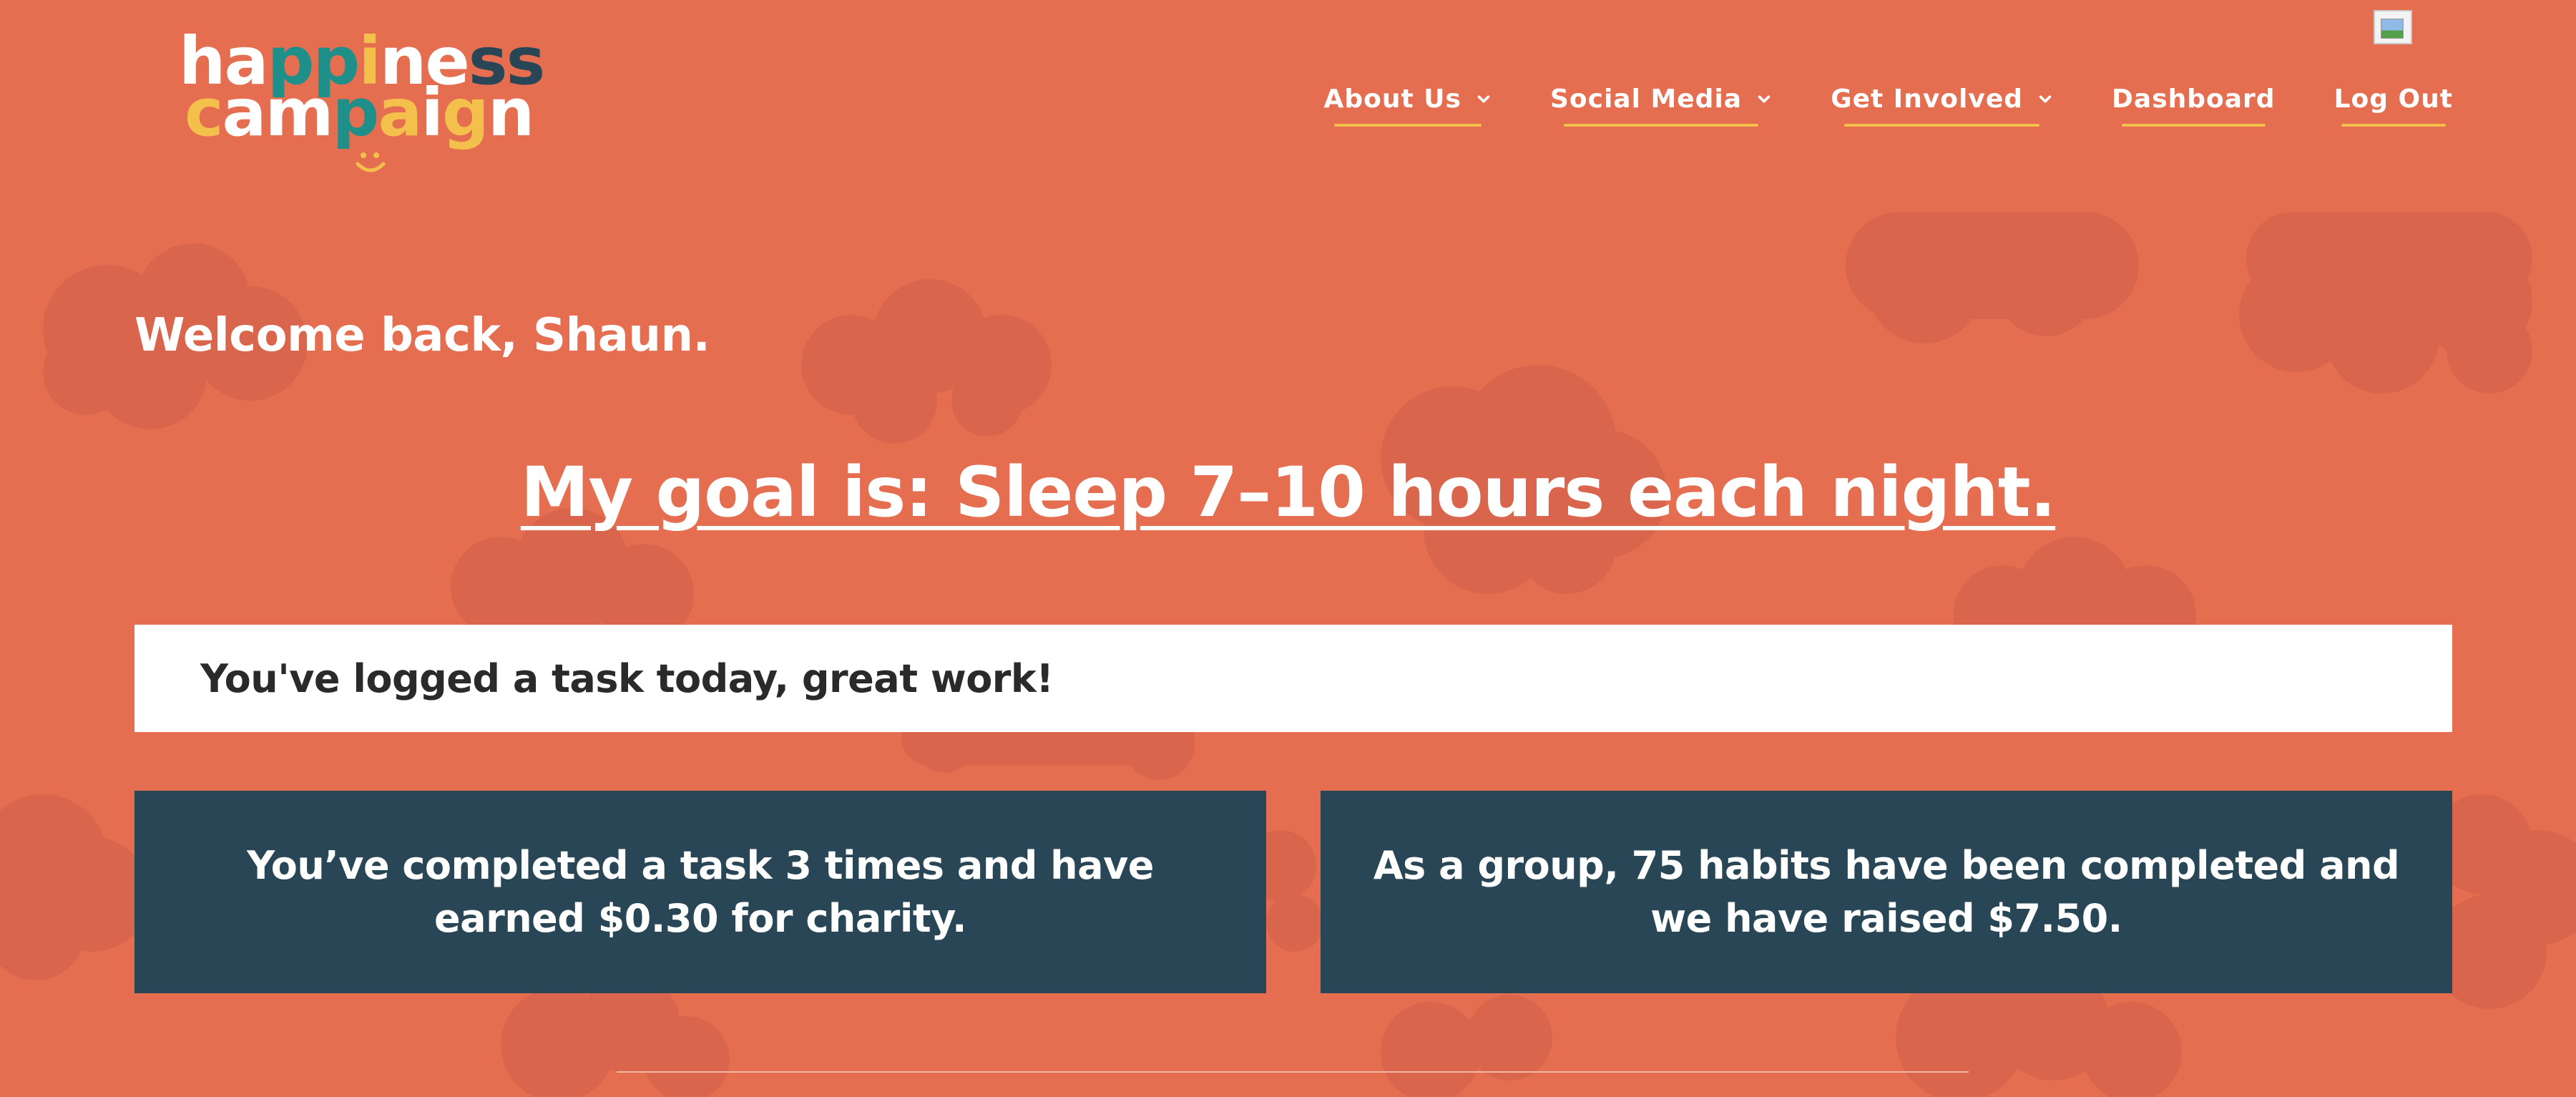 Image resolution: width=2576 pixels, height=1097 pixels. I want to click on nav-item-log-out: Log Out, so click(2393, 105).